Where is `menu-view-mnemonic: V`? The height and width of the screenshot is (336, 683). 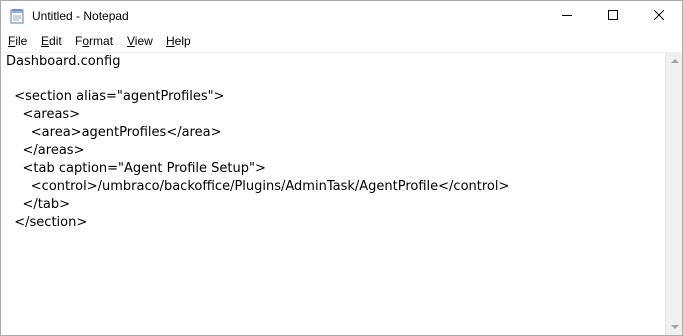 menu-view-mnemonic: V is located at coordinates (131, 41).